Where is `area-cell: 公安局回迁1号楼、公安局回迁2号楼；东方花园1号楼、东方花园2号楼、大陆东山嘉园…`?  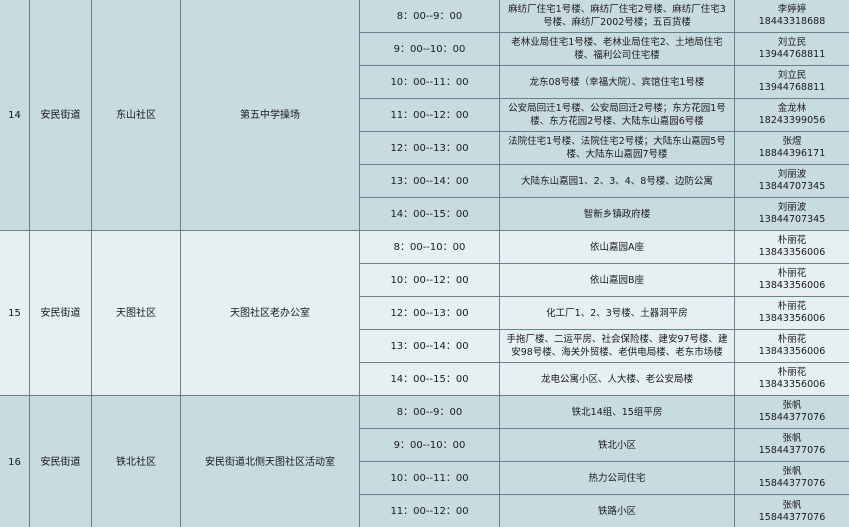 area-cell: 公安局回迁1号楼、公安局回迁2号楼；东方花园1号楼、东方花园2号楼、大陆东山嘉园… is located at coordinates (617, 115).